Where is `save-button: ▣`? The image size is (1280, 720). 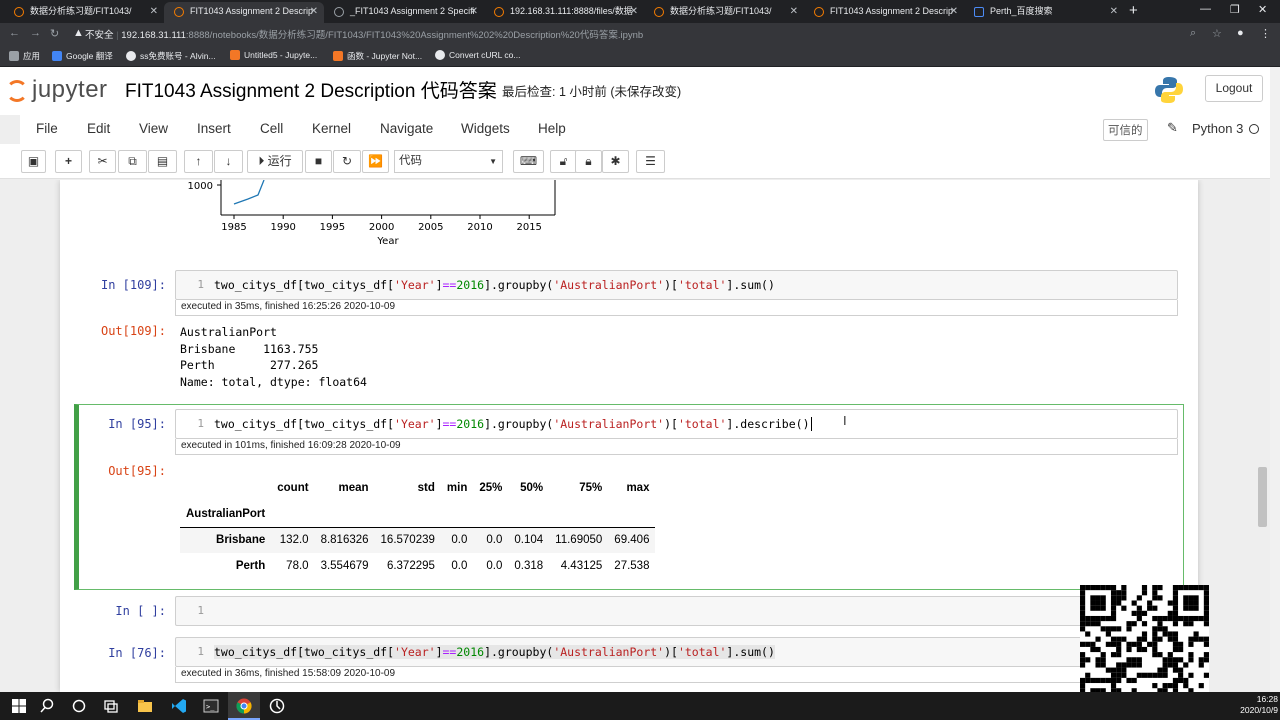 save-button: ▣ is located at coordinates (33, 161).